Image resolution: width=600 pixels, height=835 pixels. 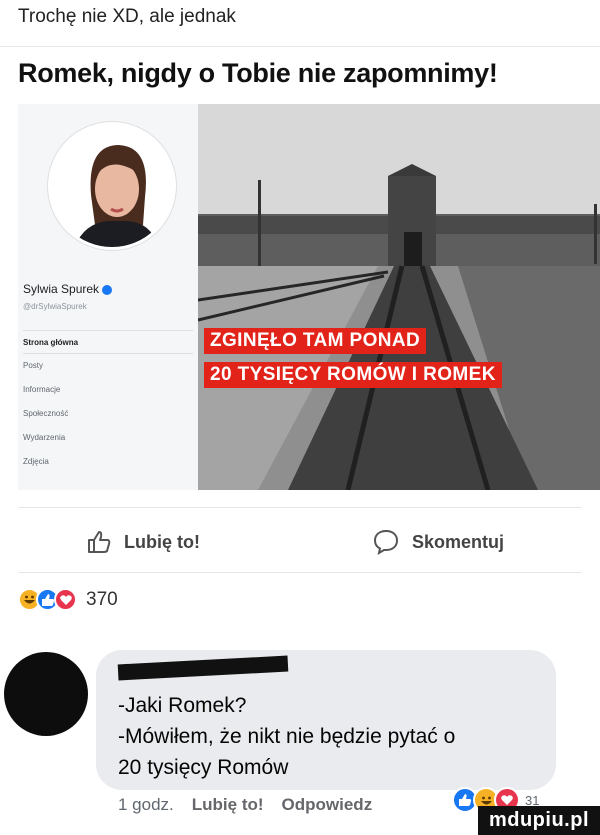 What do you see at coordinates (55, 306) in the screenshot?
I see `profile-handle: @drSylwiaSpurek` at bounding box center [55, 306].